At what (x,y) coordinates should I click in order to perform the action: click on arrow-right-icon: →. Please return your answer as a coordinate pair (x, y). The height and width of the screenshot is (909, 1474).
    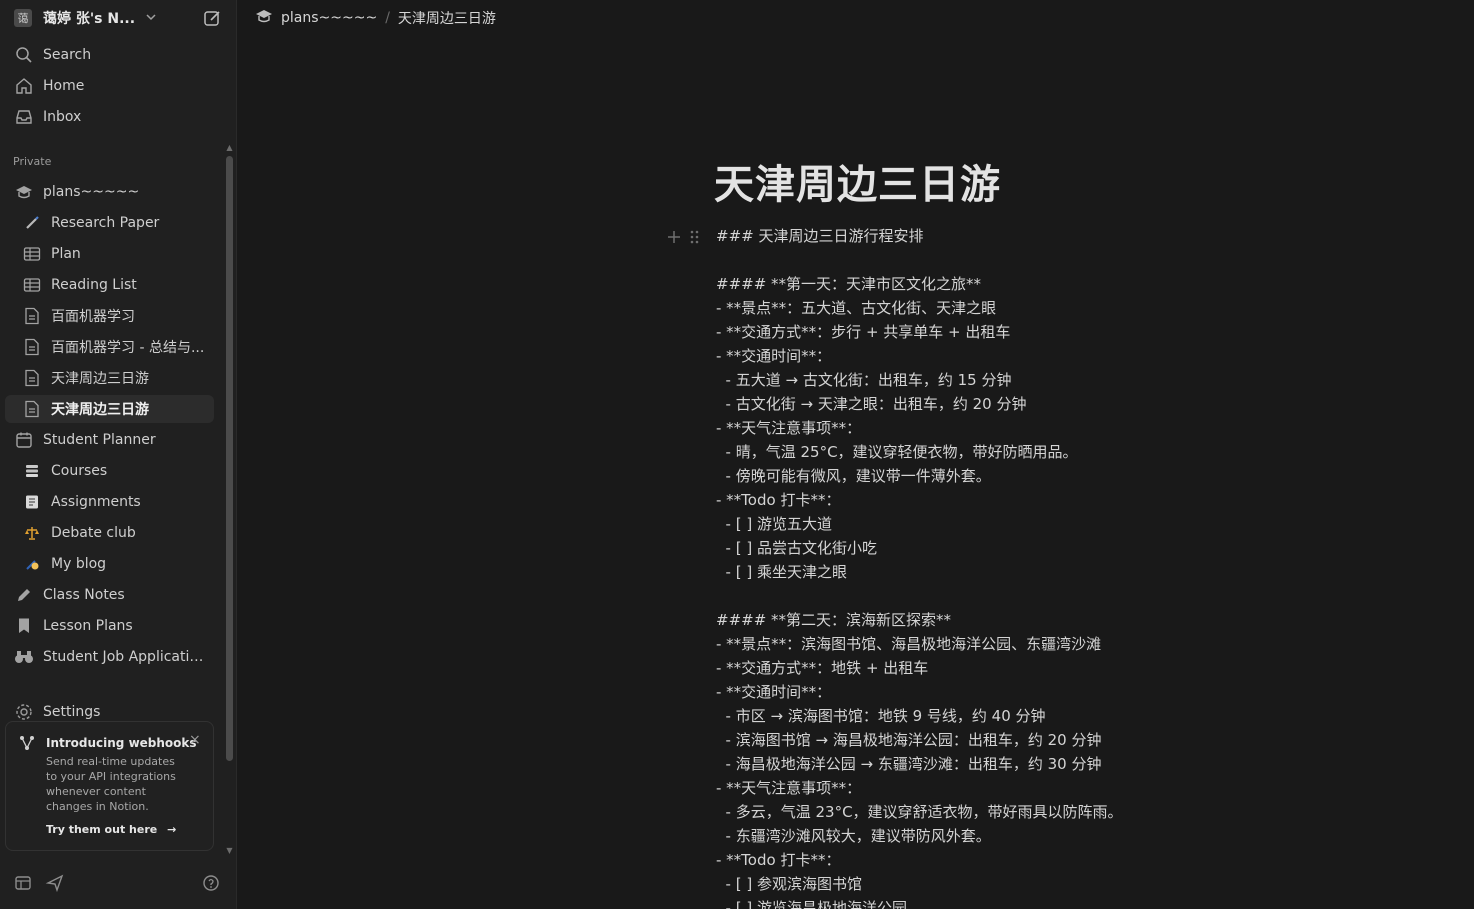
    Looking at the image, I should click on (172, 829).